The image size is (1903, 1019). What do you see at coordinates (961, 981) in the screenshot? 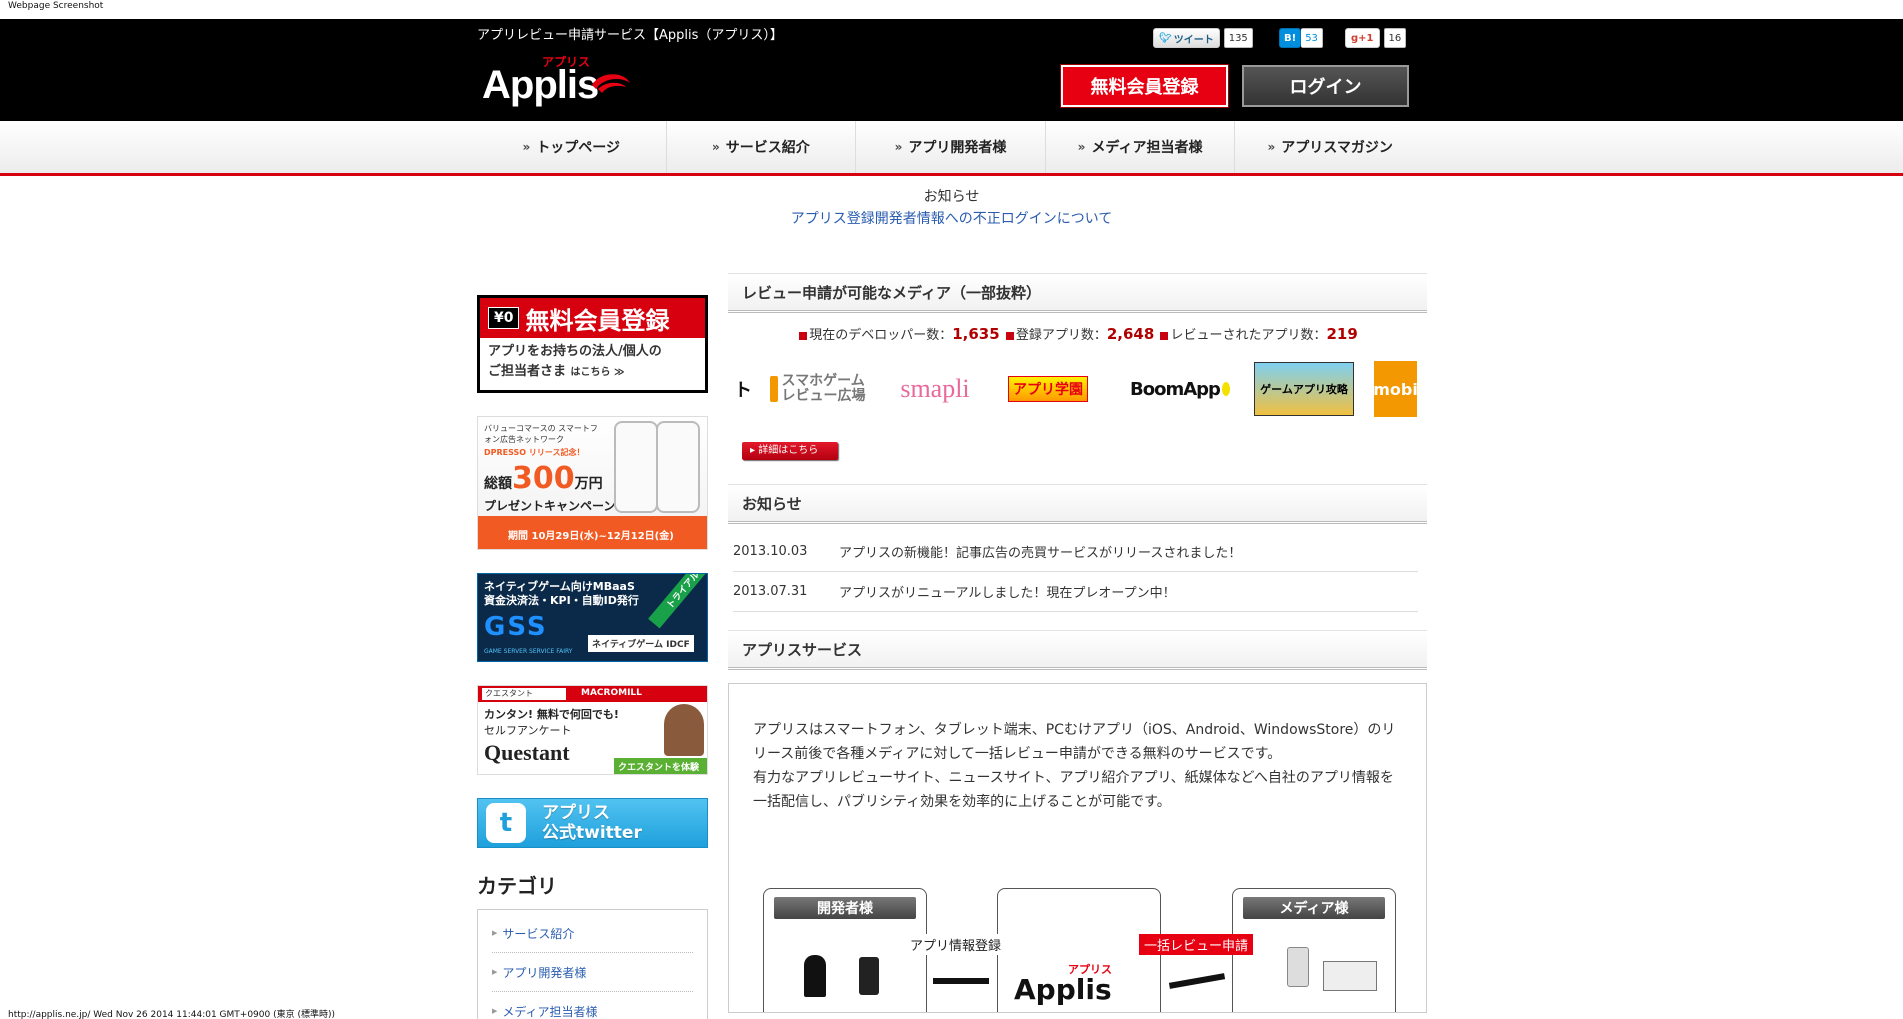
I see `arrow-right-icon` at bounding box center [961, 981].